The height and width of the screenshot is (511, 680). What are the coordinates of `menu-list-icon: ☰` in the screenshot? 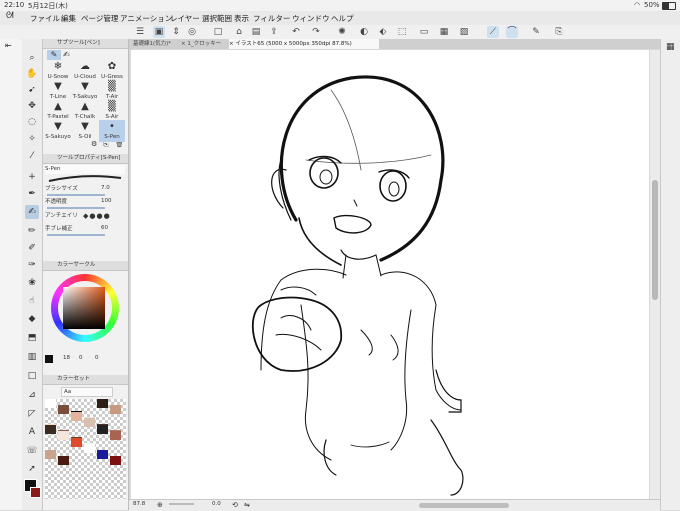 It's located at (140, 32).